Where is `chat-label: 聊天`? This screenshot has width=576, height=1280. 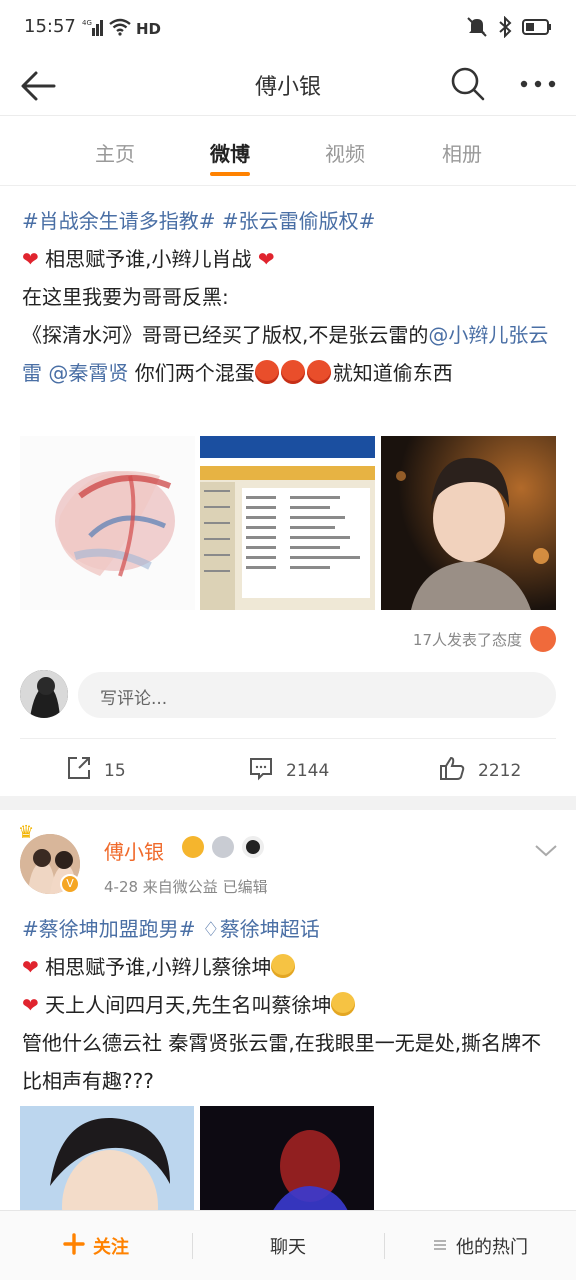
chat-label: 聊天 is located at coordinates (288, 1247).